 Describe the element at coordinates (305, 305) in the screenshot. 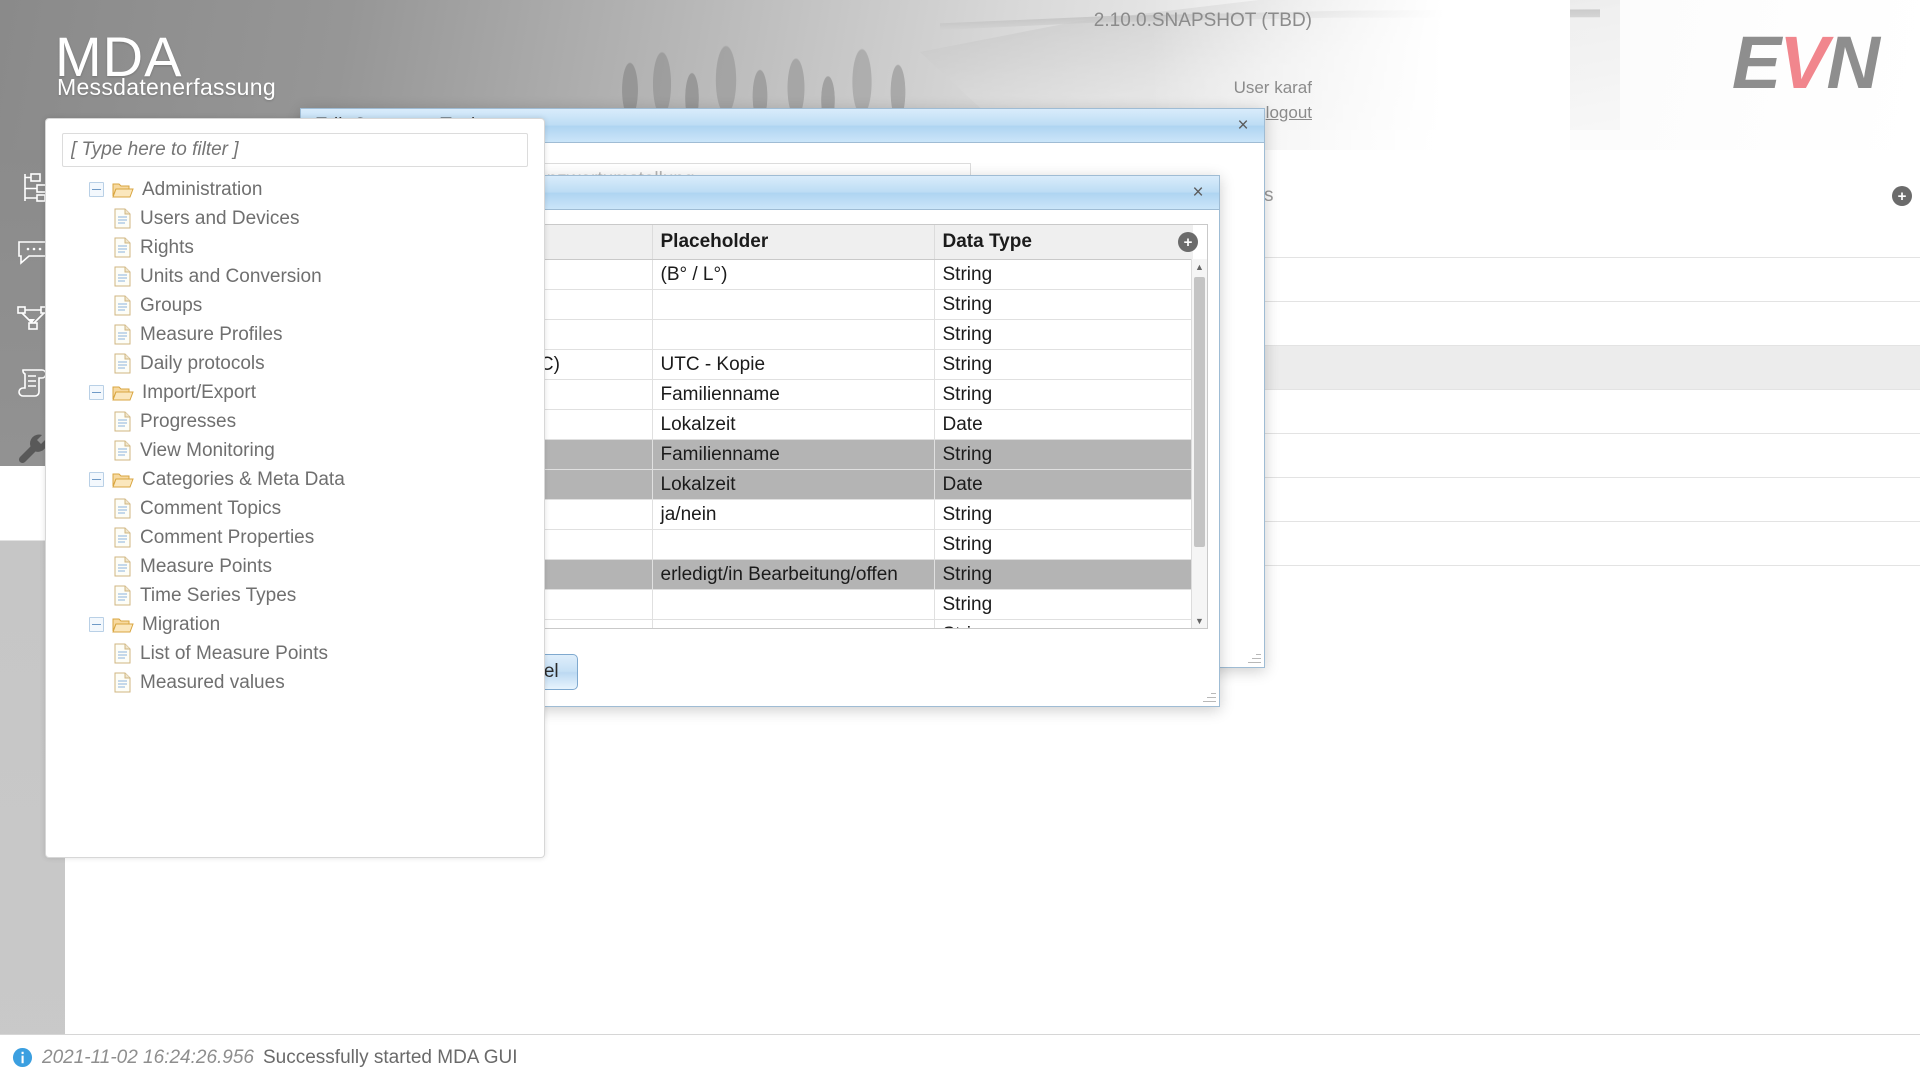

I see `tree-item-groups: Groups` at that location.